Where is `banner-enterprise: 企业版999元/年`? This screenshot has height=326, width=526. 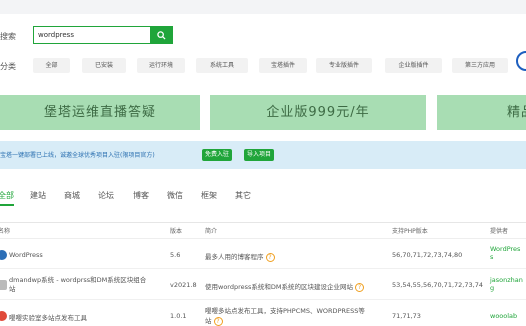 banner-enterprise: 企业版999元/年 is located at coordinates (318, 112).